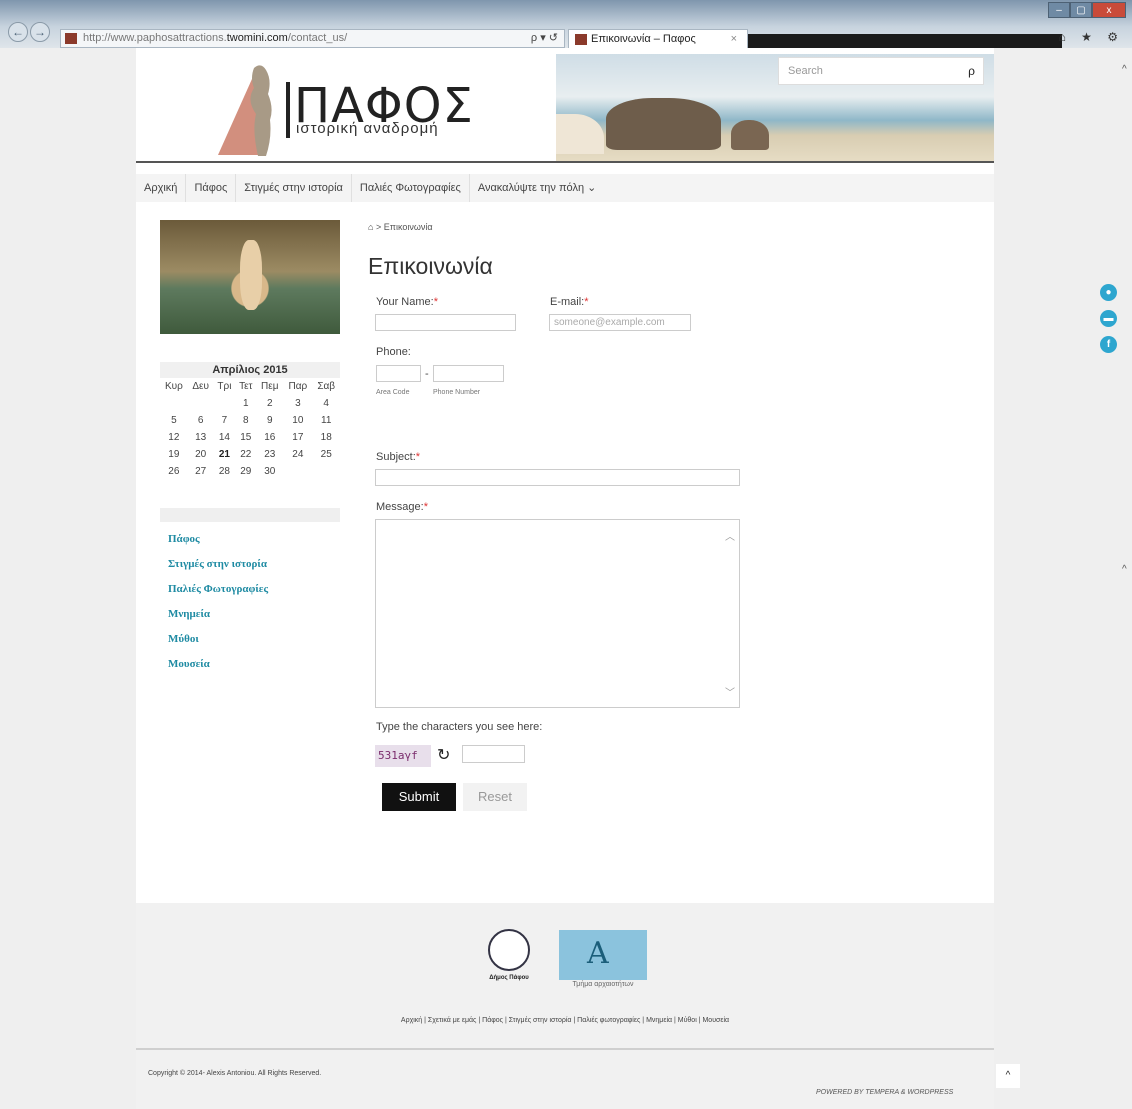  I want to click on calendar-day: 27, so click(201, 471).